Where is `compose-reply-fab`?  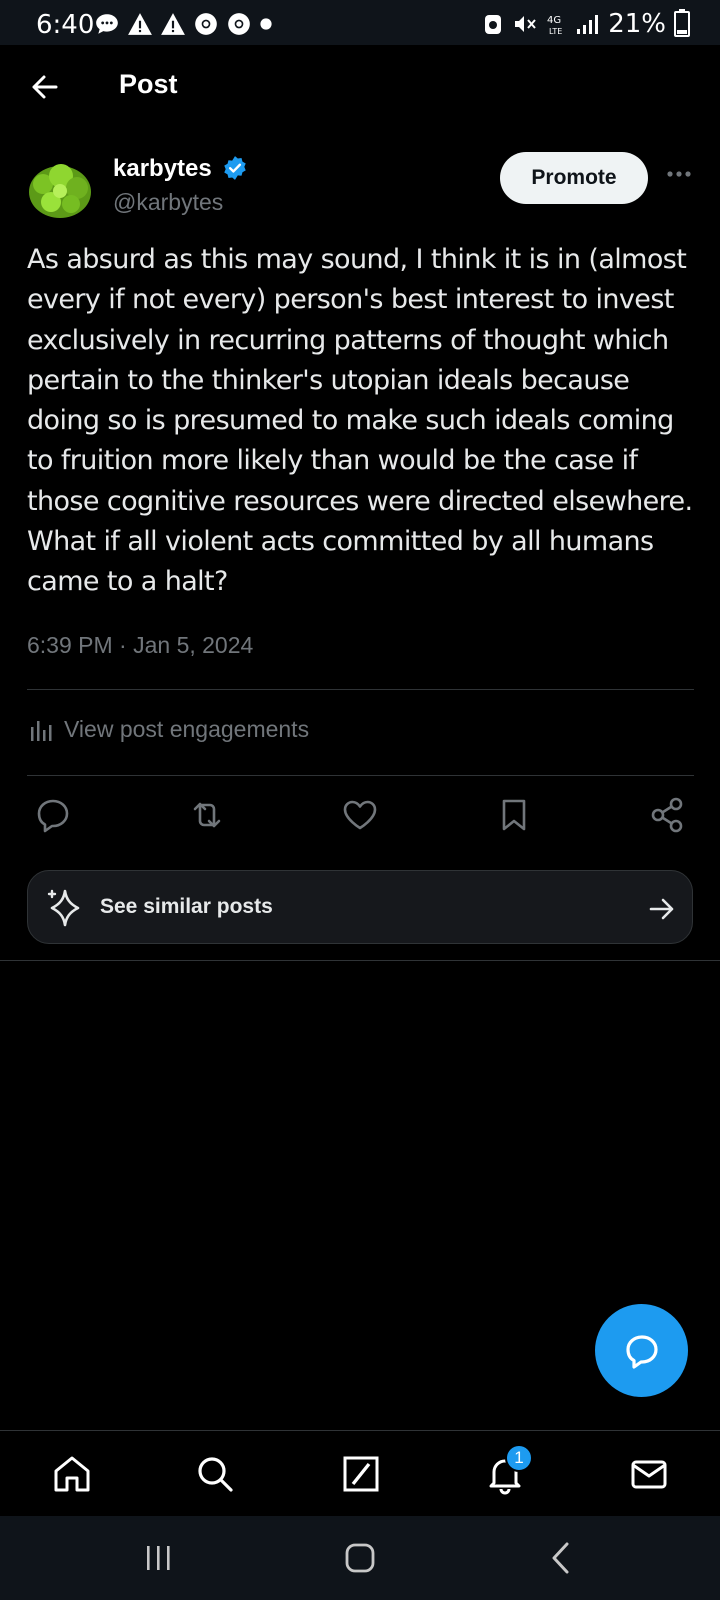
compose-reply-fab is located at coordinates (641, 1350).